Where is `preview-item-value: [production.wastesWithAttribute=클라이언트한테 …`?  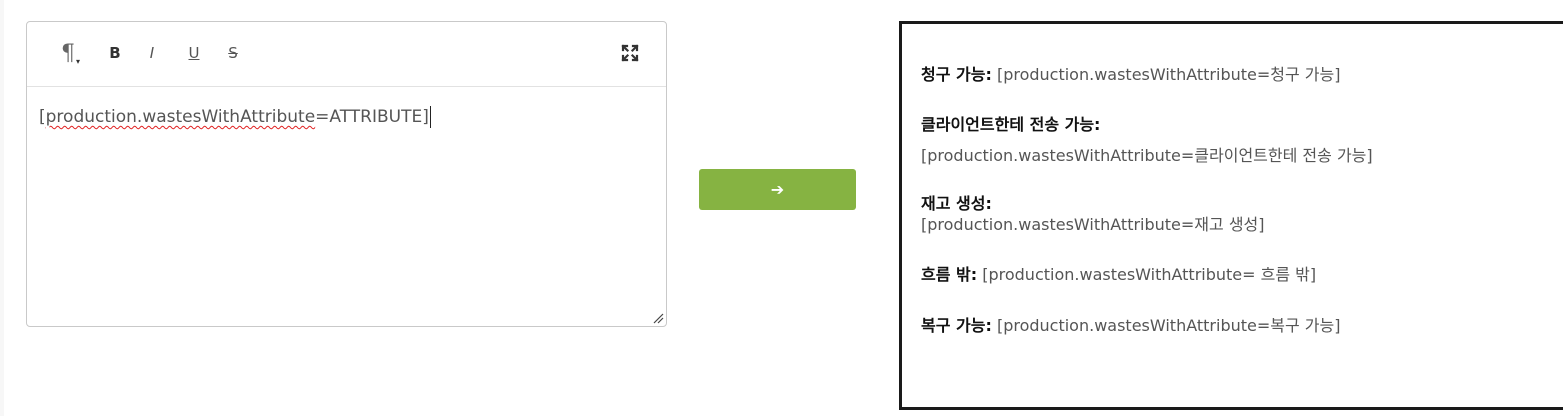 preview-item-value: [production.wastesWithAttribute=클라이언트한테 … is located at coordinates (1147, 155).